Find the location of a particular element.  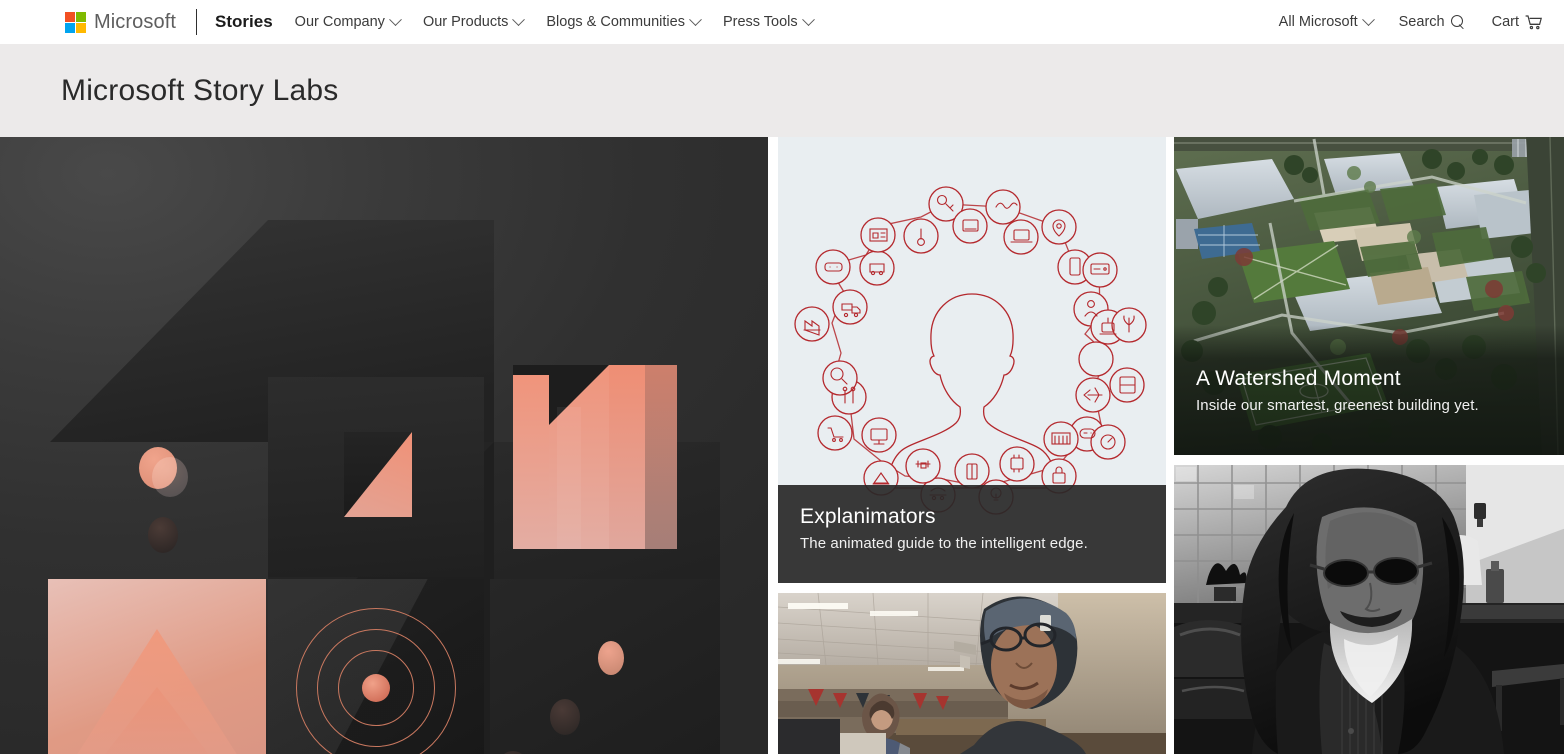

nav-divider is located at coordinates (197, 22).